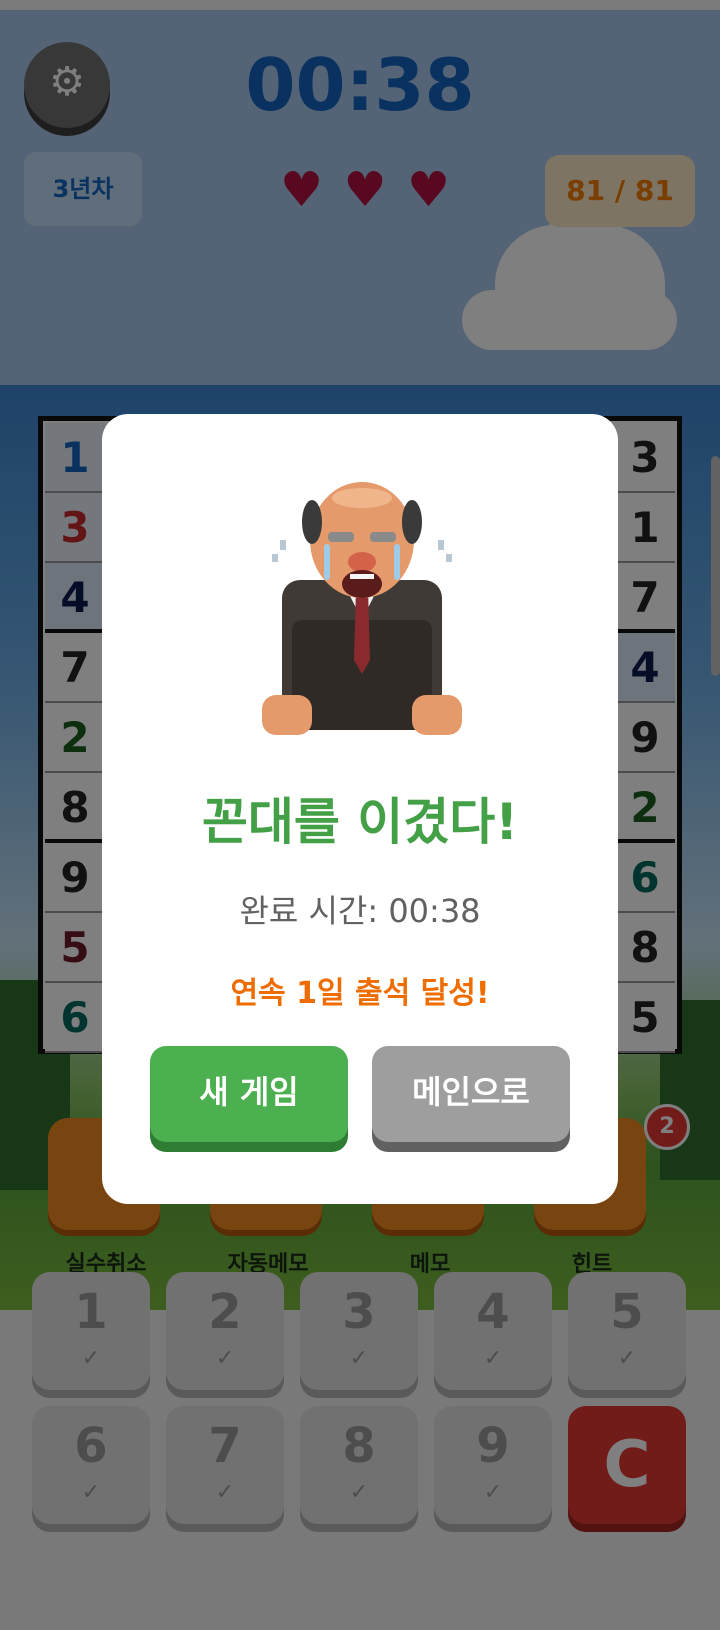  What do you see at coordinates (360, 822) in the screenshot?
I see `dialog-title: 꼰대를 이겼다!` at bounding box center [360, 822].